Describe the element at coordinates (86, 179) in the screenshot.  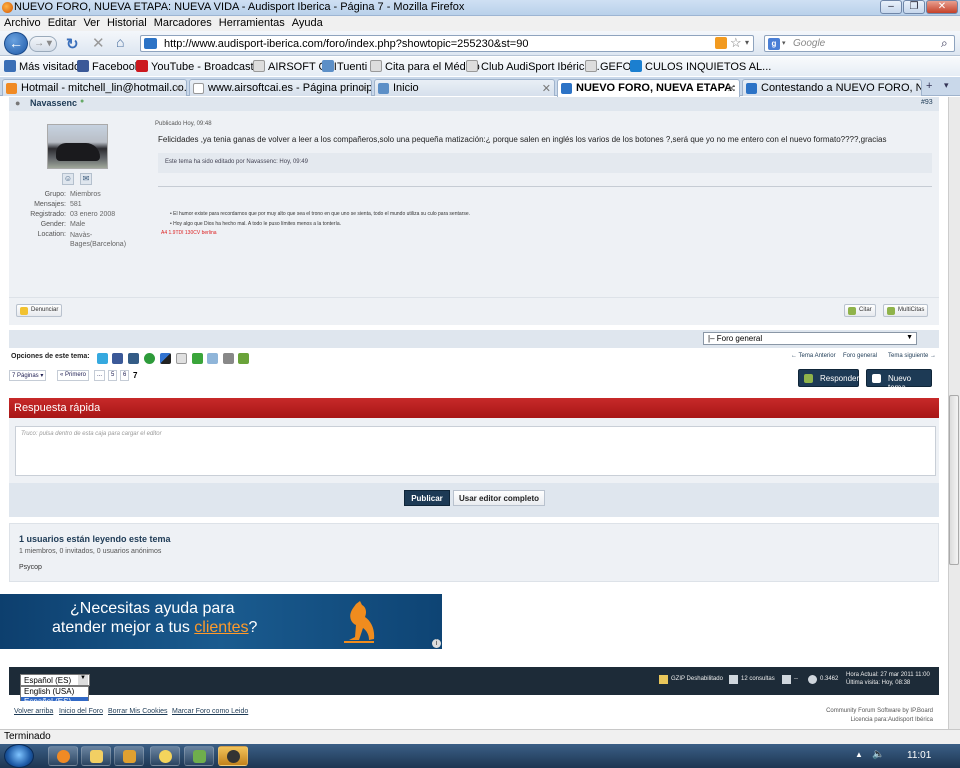
I see `send-message-icon: ✉` at that location.